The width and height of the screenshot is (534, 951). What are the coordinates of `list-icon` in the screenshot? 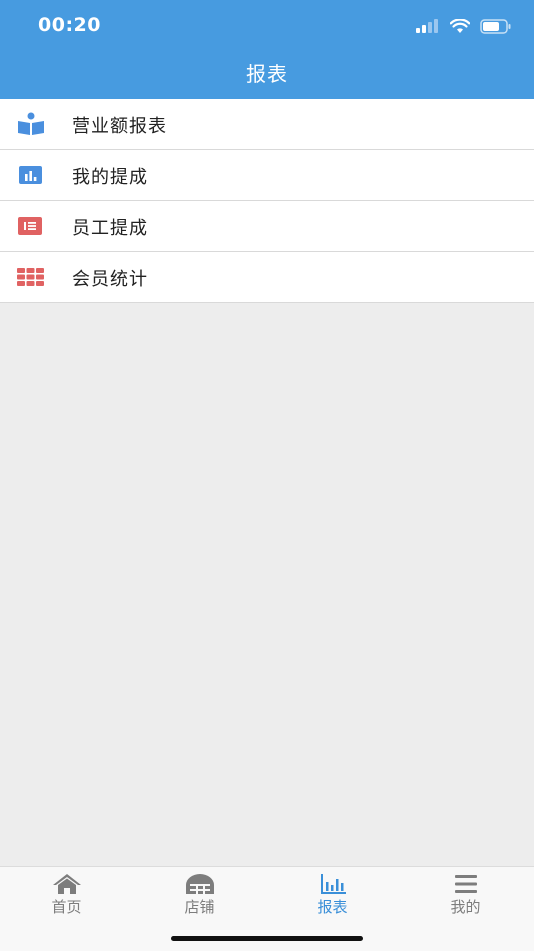 It's located at (30, 226).